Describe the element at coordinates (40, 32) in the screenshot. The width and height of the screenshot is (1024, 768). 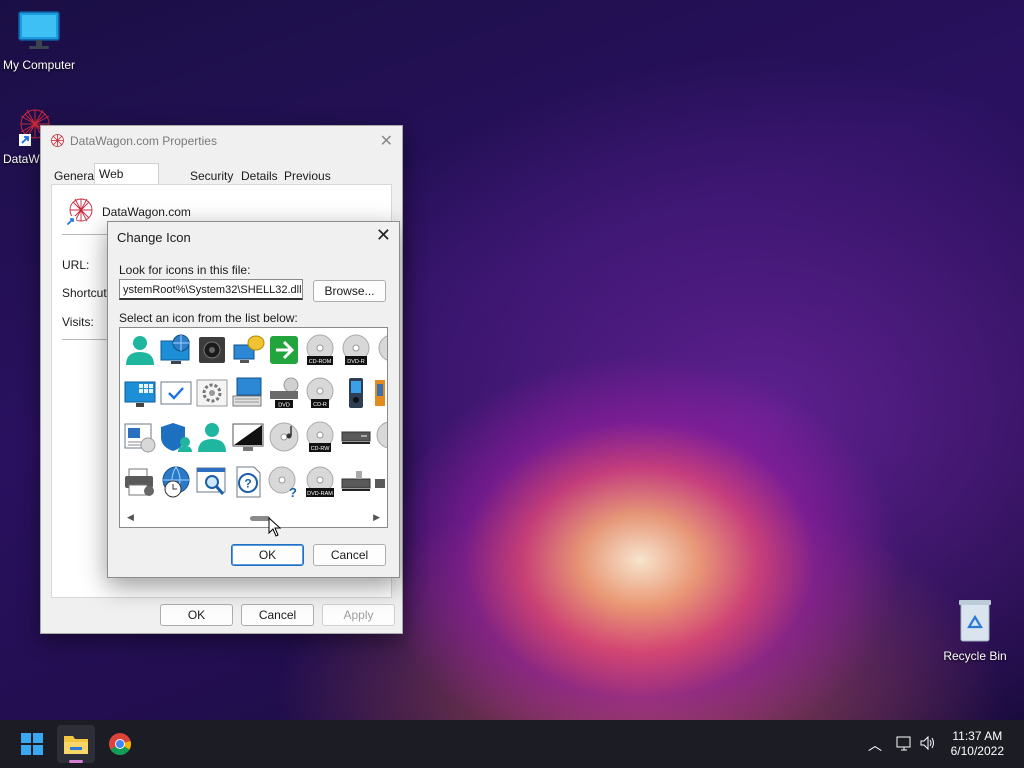
I see `monitor-icon` at that location.